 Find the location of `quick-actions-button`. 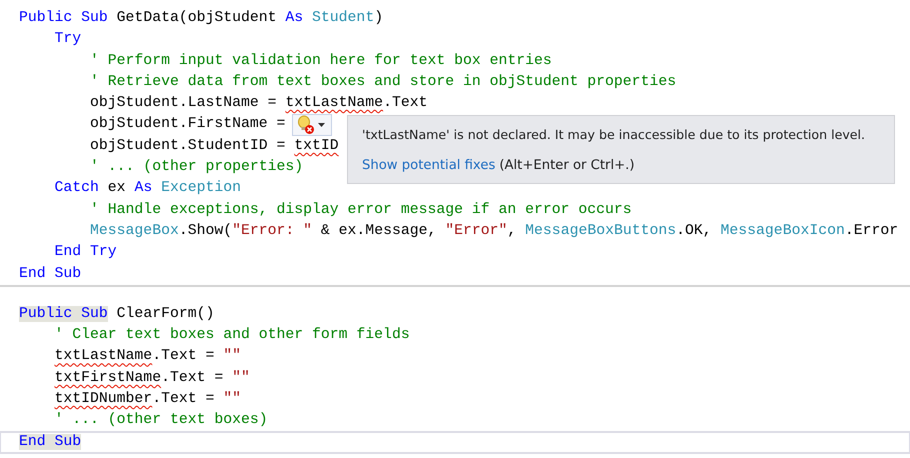

quick-actions-button is located at coordinates (312, 125).